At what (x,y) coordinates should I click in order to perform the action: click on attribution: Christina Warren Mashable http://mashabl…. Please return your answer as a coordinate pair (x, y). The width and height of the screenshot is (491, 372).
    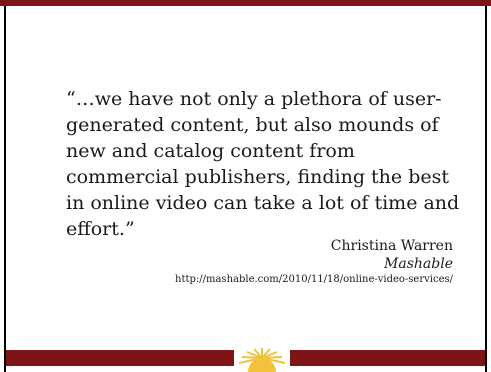
    Looking at the image, I should click on (314, 262).